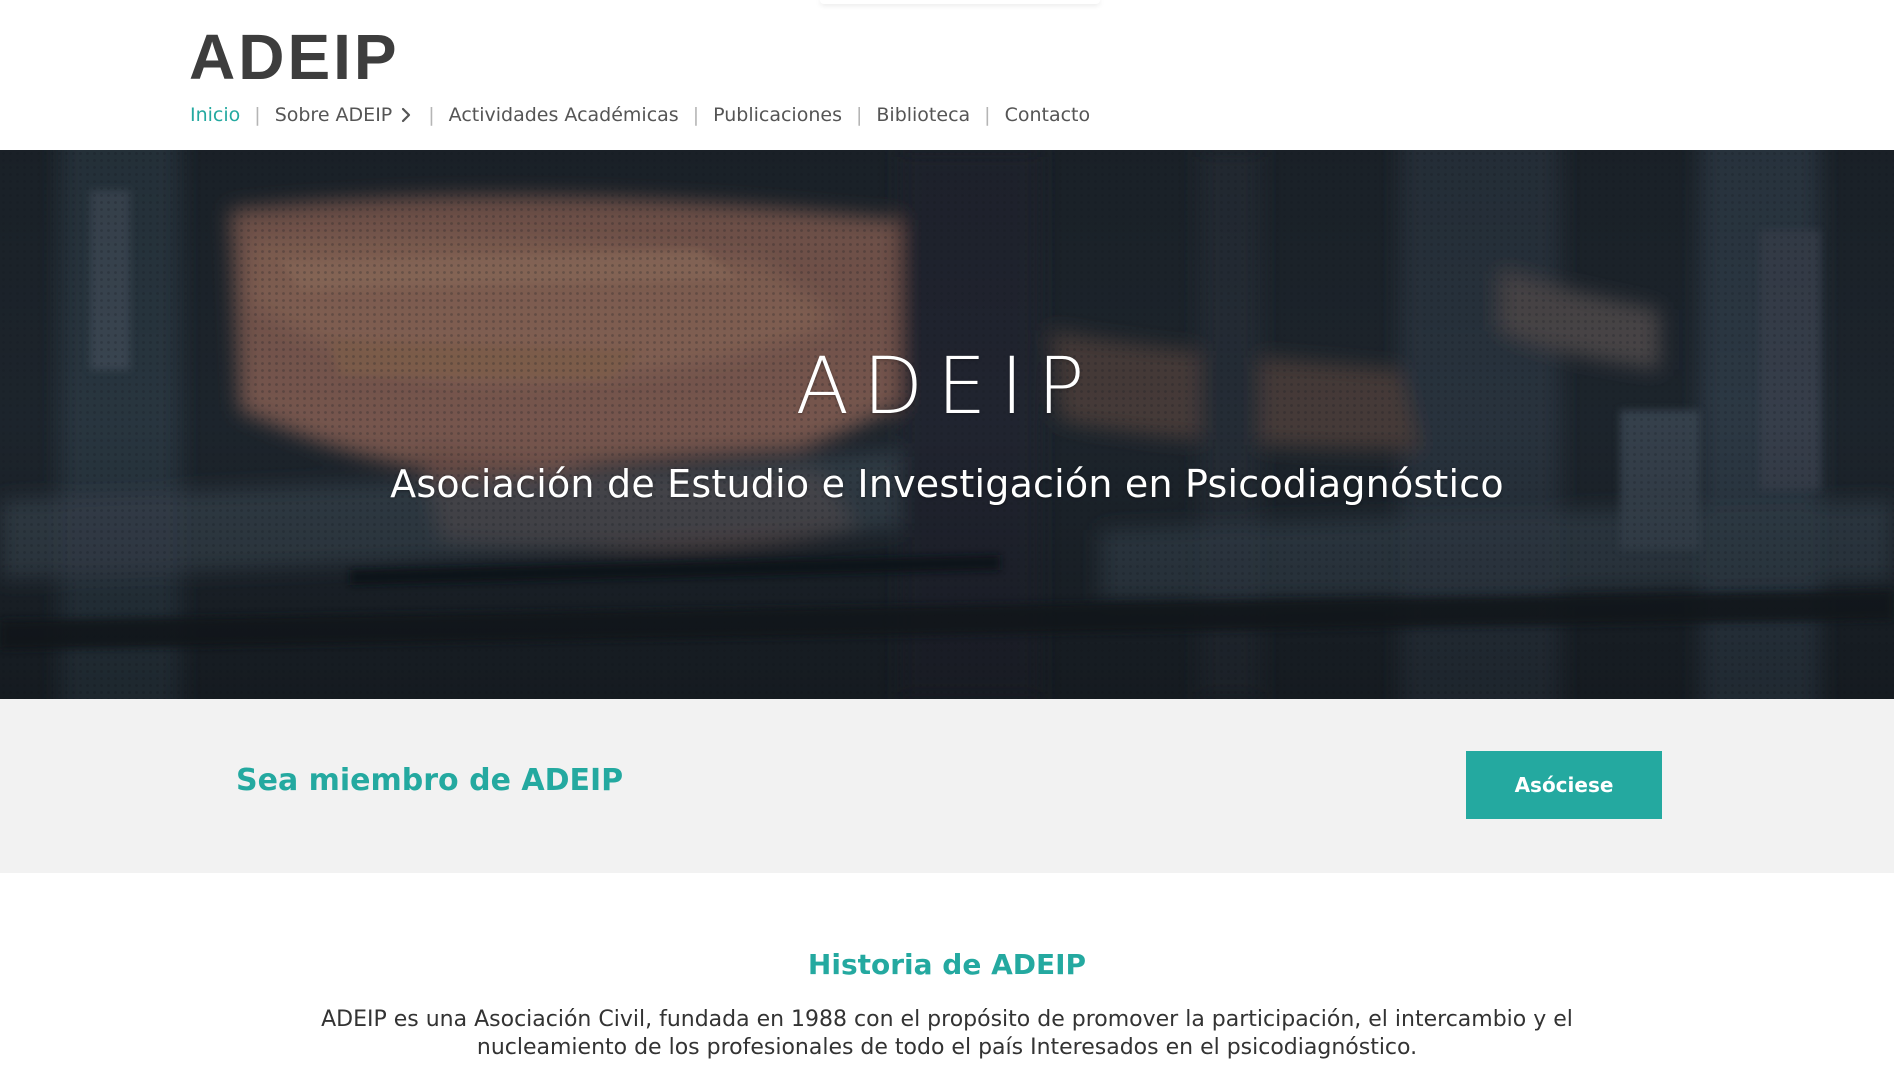  What do you see at coordinates (406, 115) in the screenshot?
I see `chevron-right-icon` at bounding box center [406, 115].